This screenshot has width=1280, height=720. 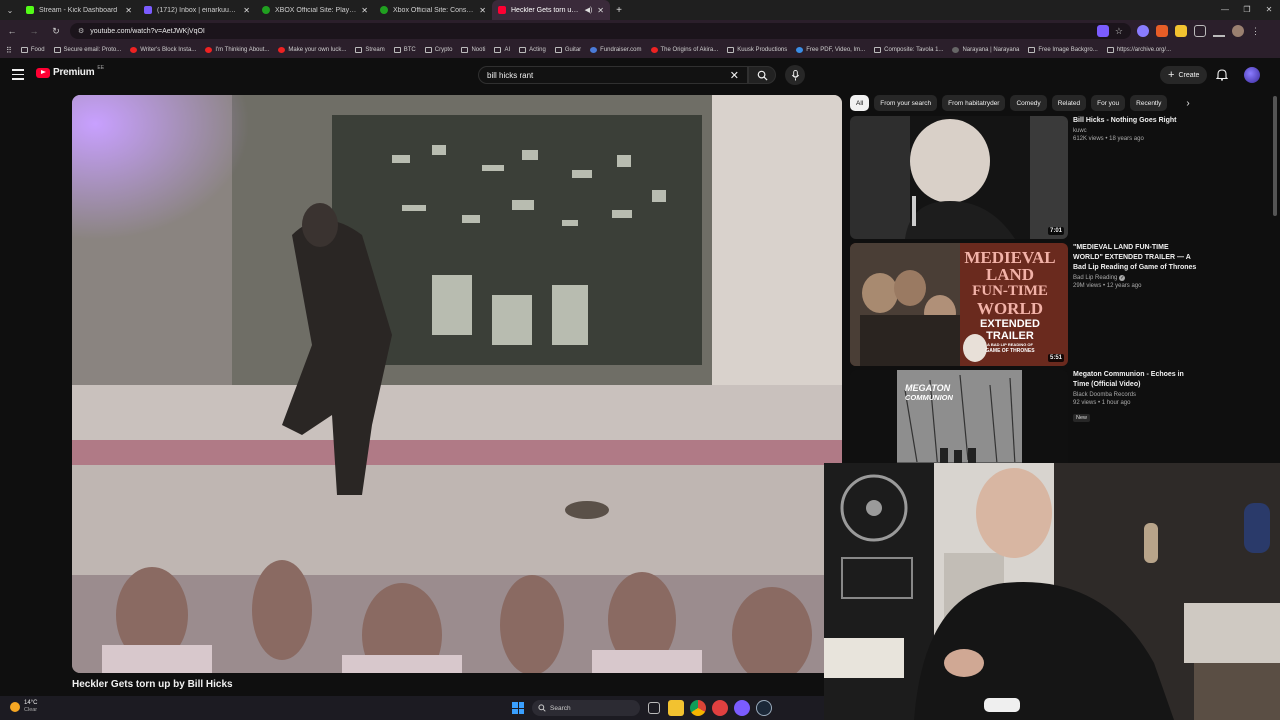 What do you see at coordinates (30, 707) in the screenshot?
I see `weather-text: 14°C Clear` at bounding box center [30, 707].